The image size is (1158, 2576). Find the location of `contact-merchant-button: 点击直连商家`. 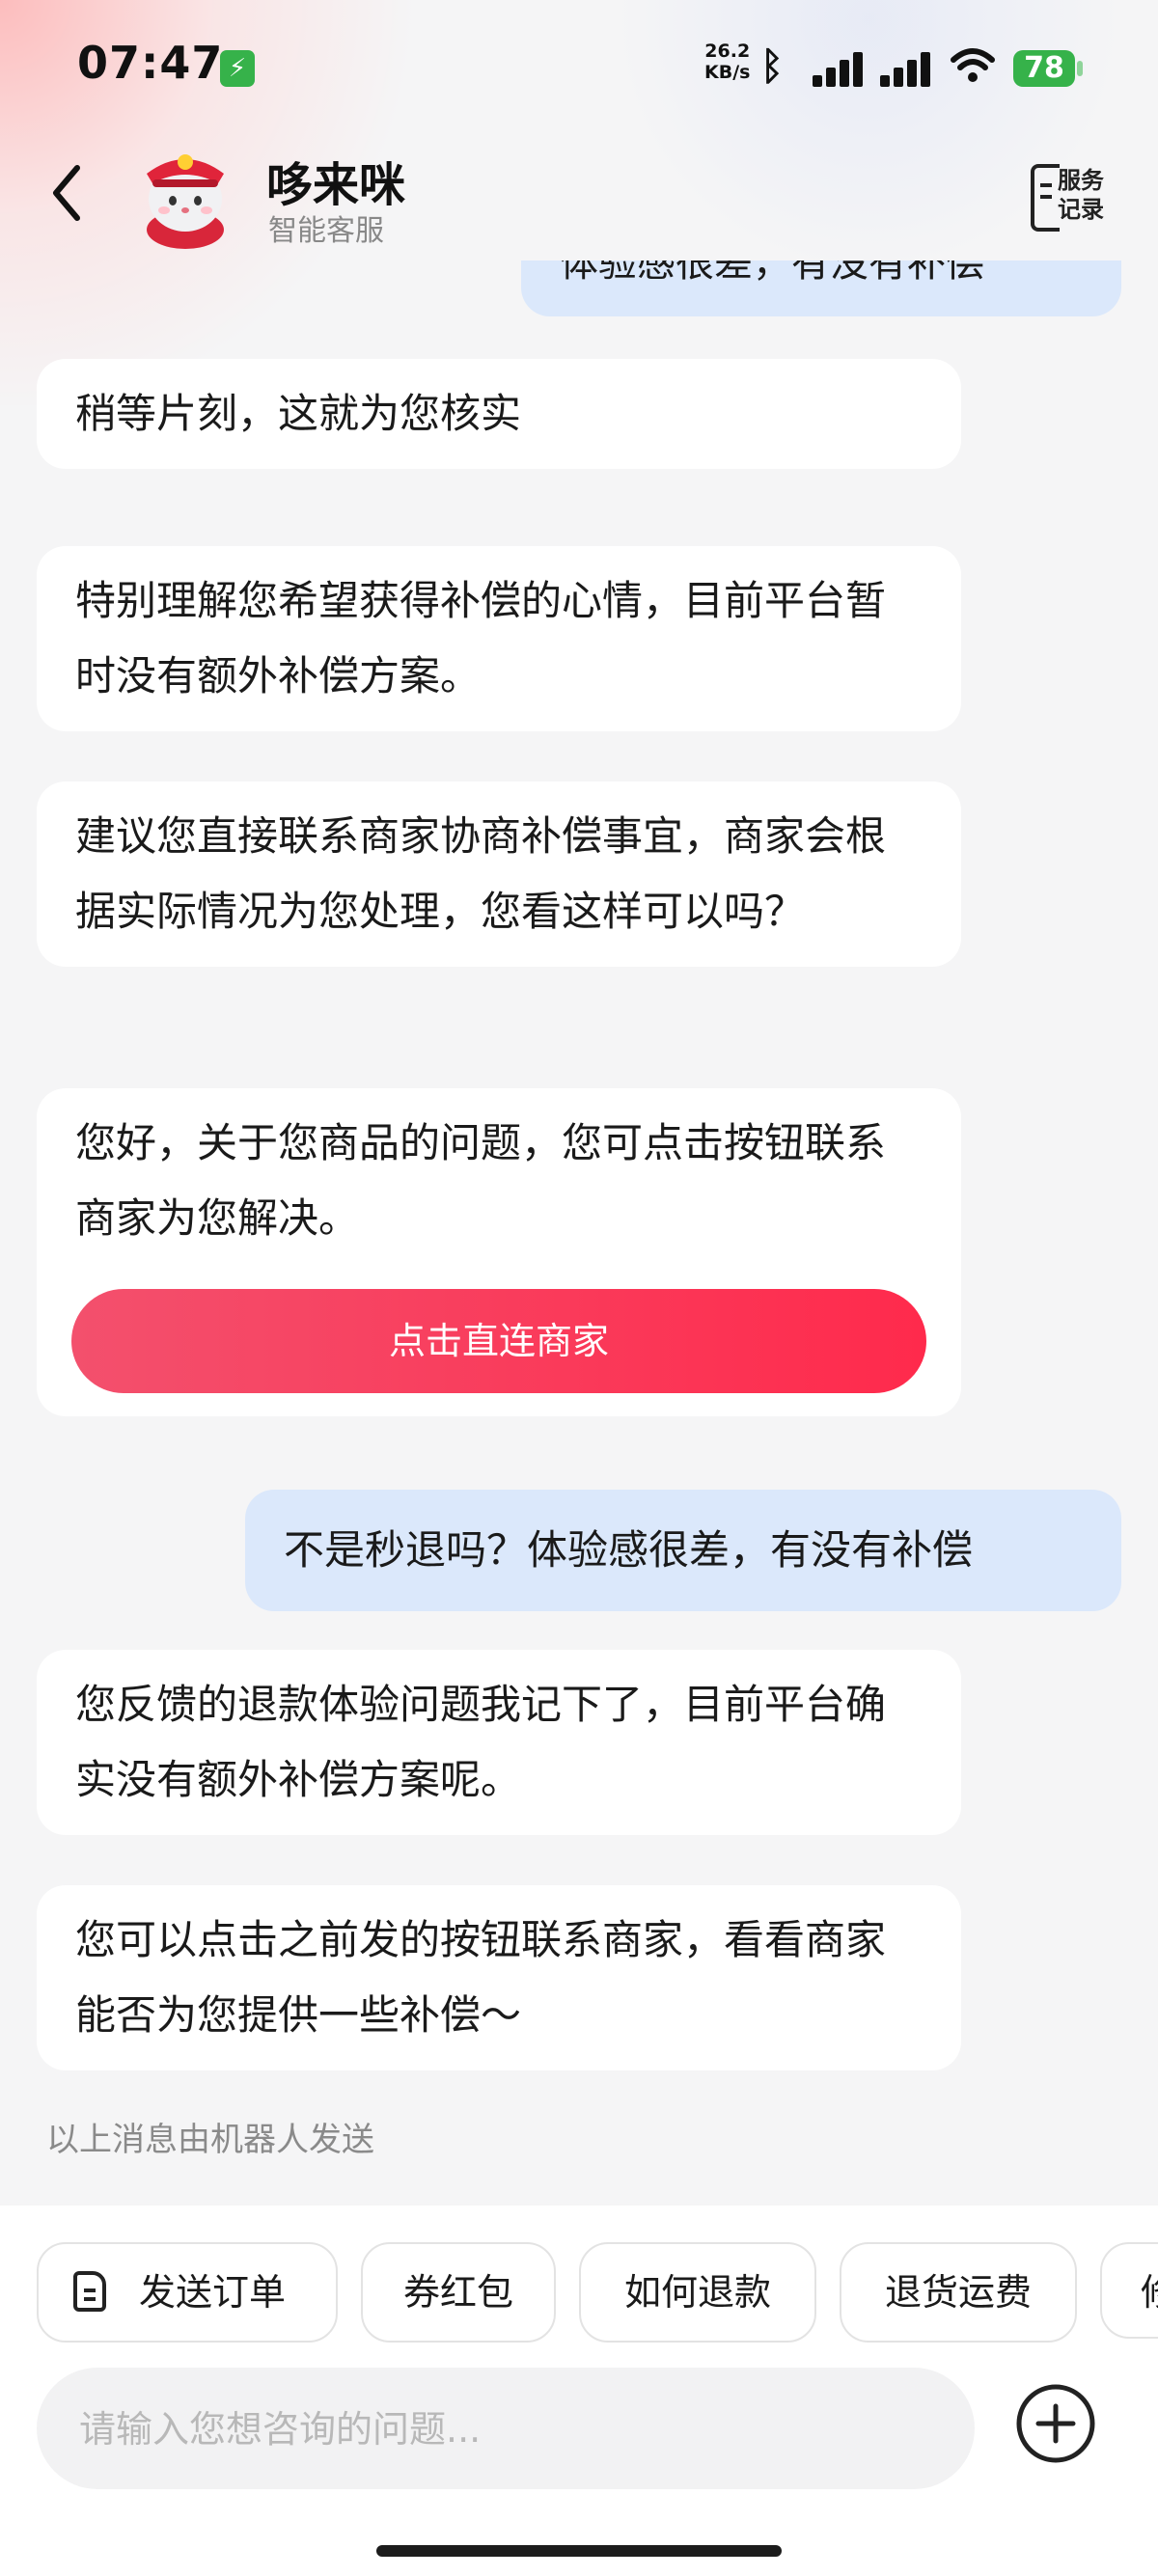

contact-merchant-button: 点击直连商家 is located at coordinates (498, 1341).